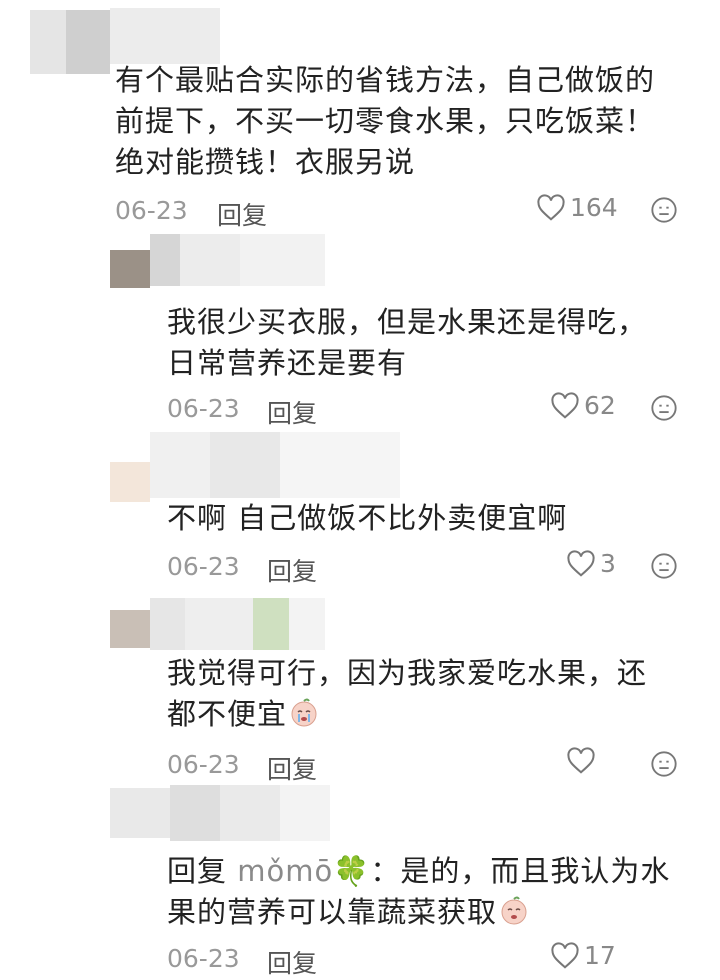 Image resolution: width=720 pixels, height=980 pixels. Describe the element at coordinates (594, 207) in the screenshot. I see `like-count: 164` at that location.